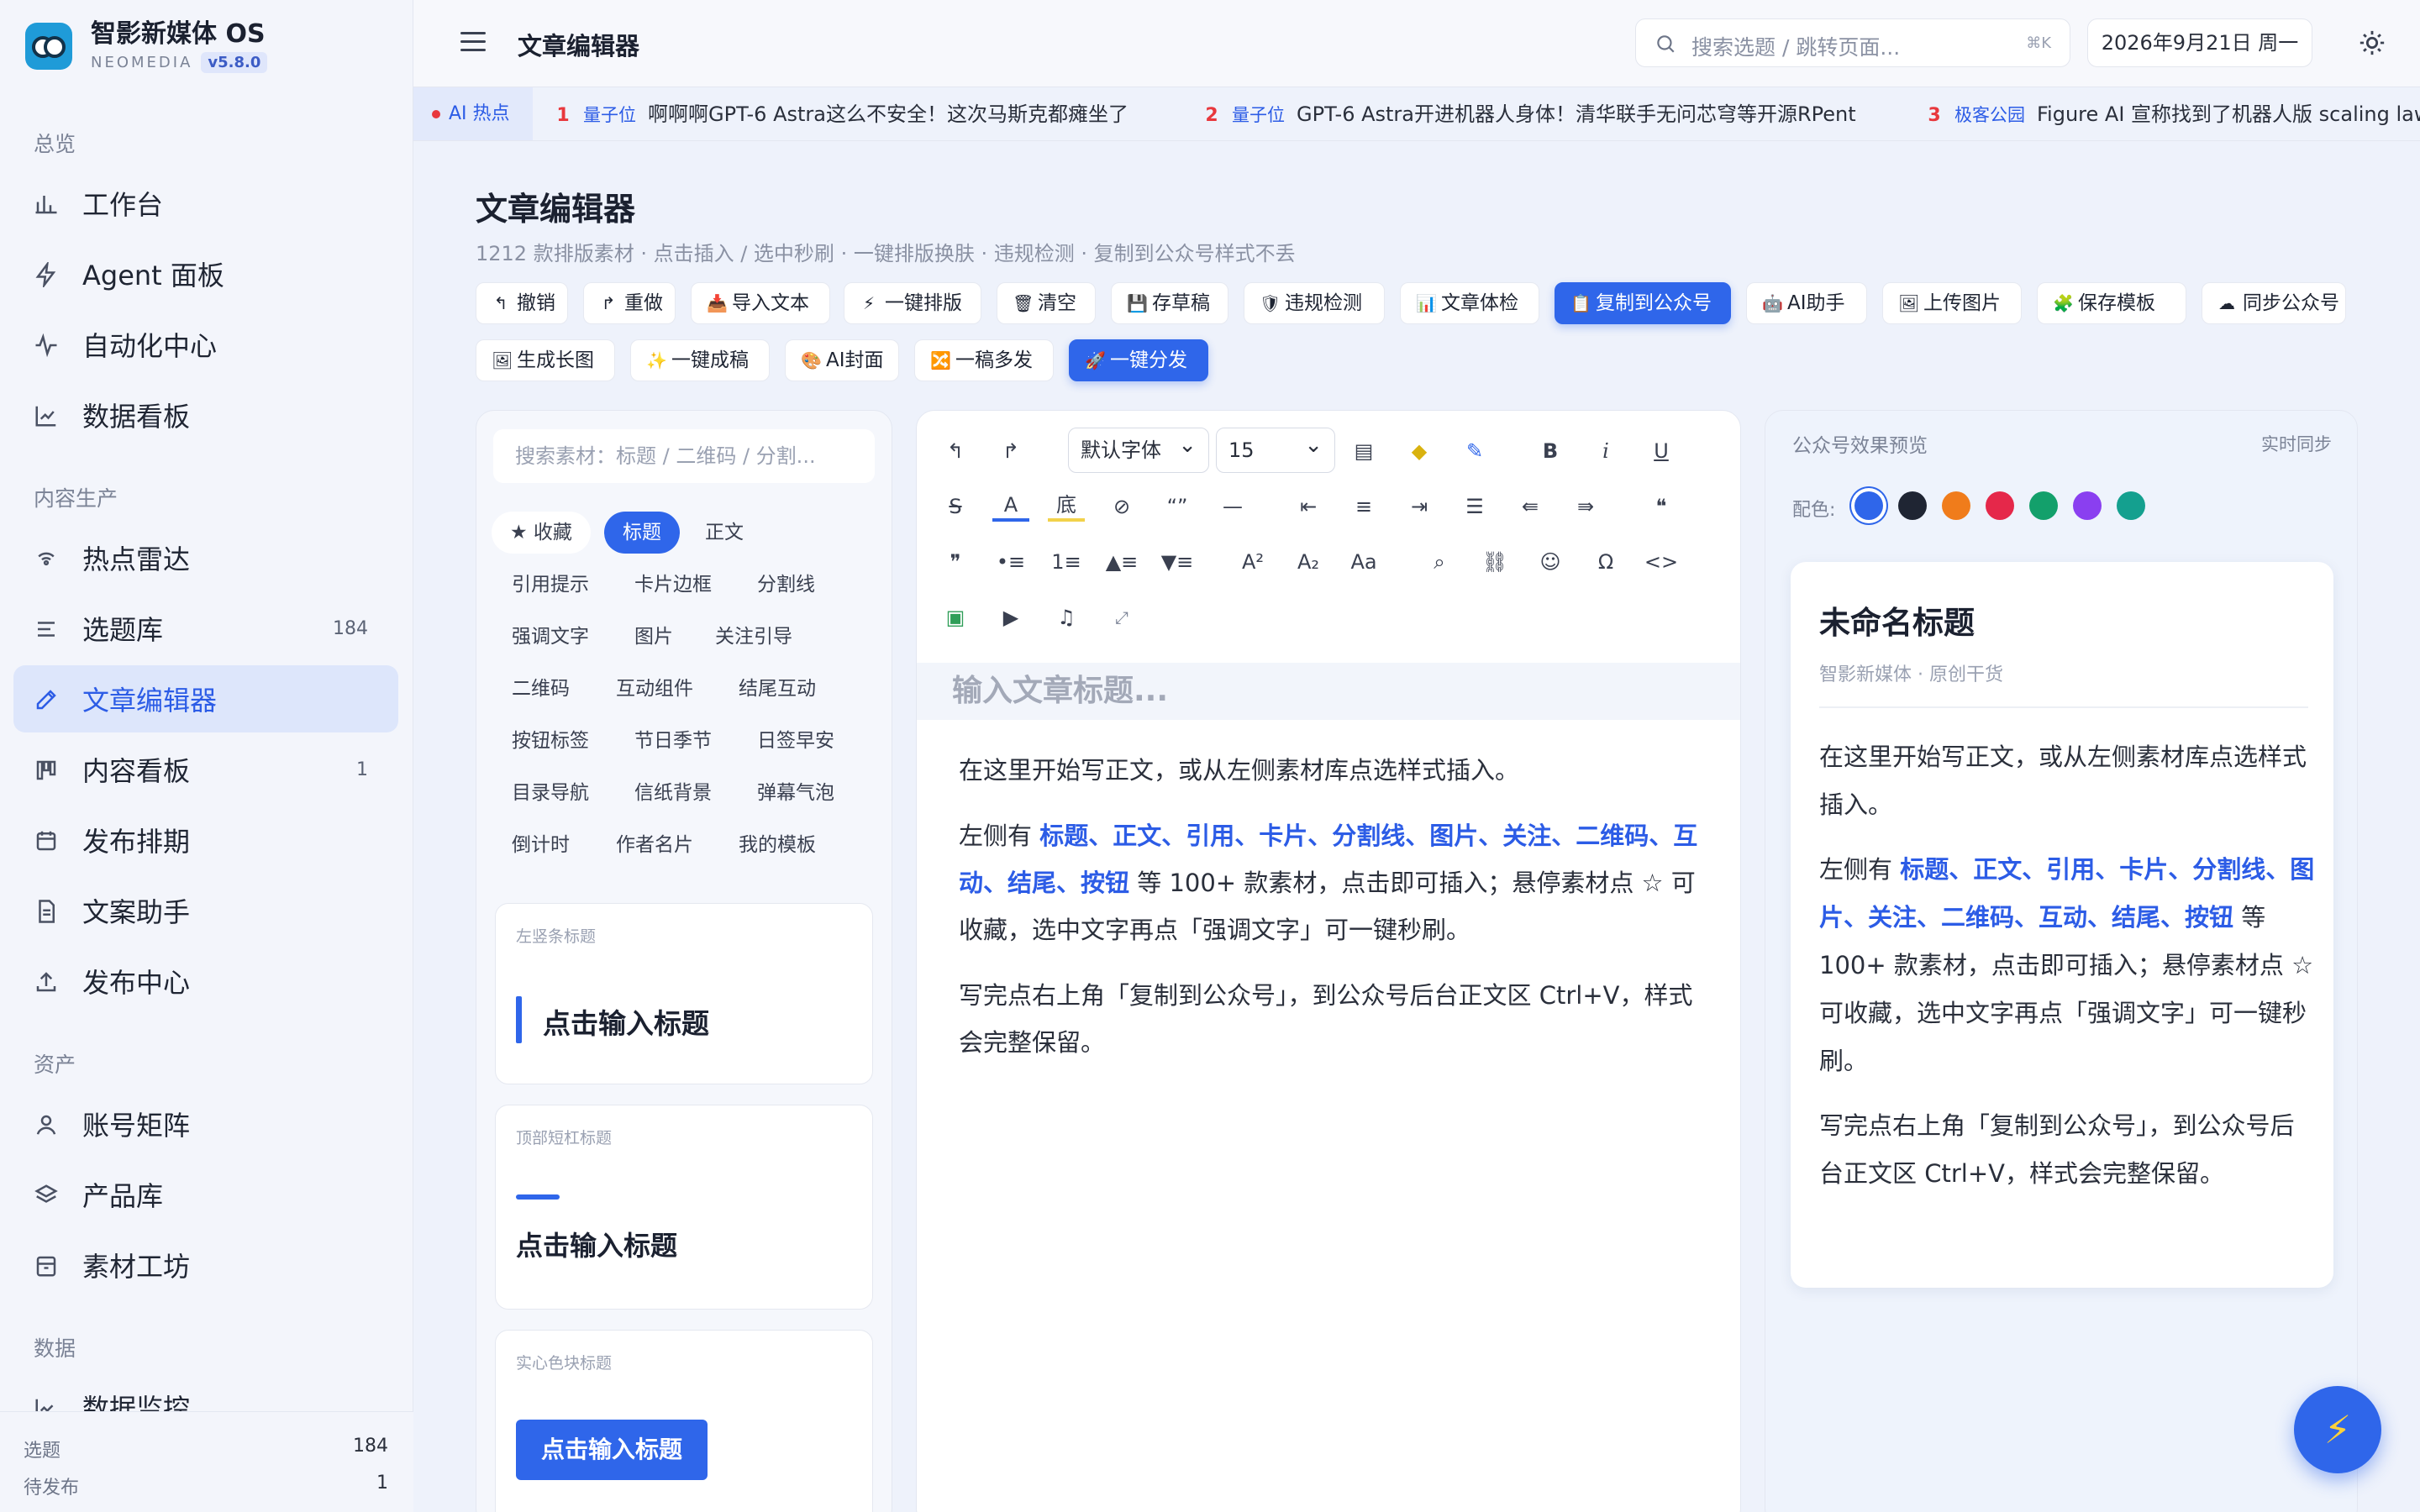  Describe the element at coordinates (1853, 42) in the screenshot. I see `search-input: 搜索选题 / 跳转页面... ⌘K` at that location.